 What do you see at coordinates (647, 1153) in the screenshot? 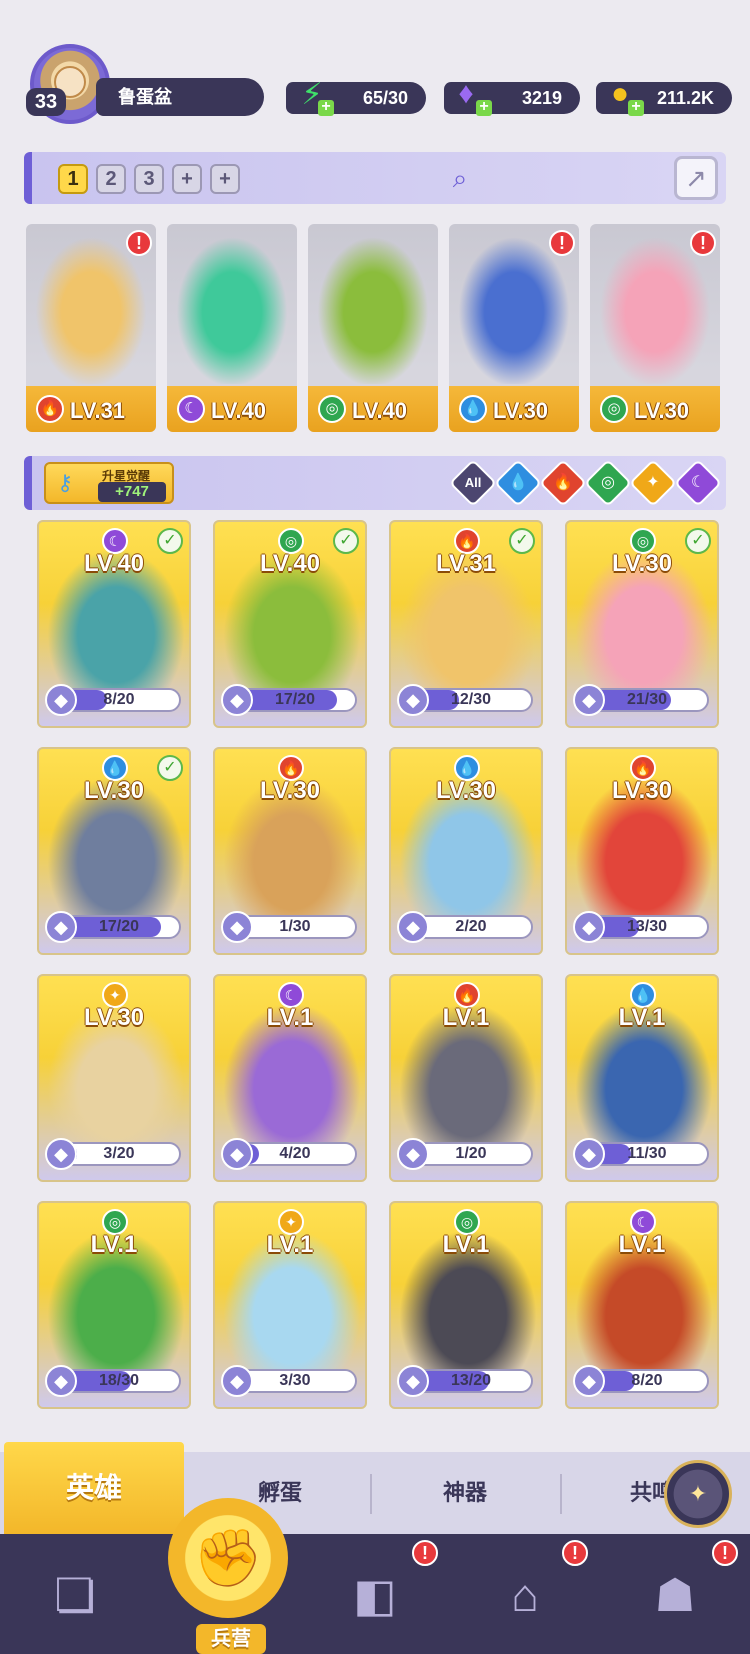
I see `shard-count: 11/30` at bounding box center [647, 1153].